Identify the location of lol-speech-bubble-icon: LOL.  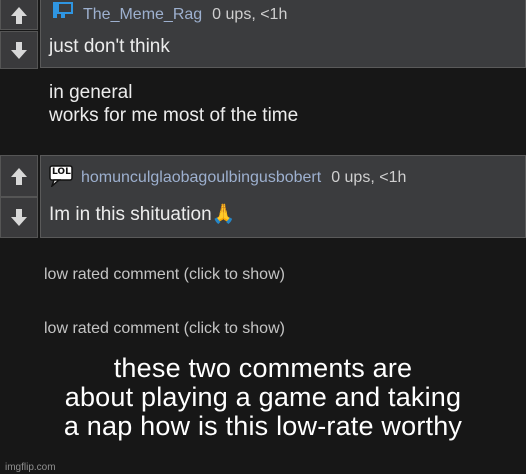
(62, 176).